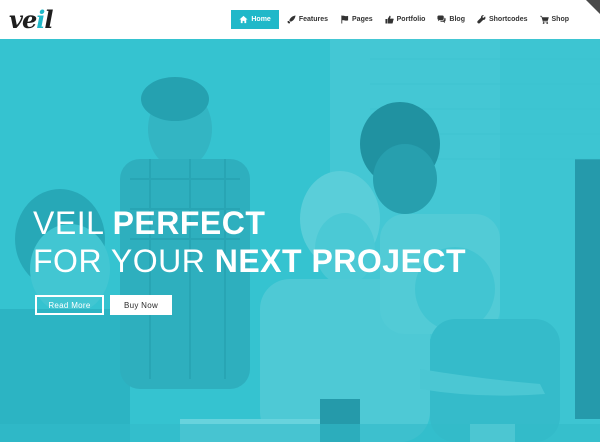 This screenshot has width=600, height=442. What do you see at coordinates (593, 7) in the screenshot?
I see `corner-ribbon` at bounding box center [593, 7].